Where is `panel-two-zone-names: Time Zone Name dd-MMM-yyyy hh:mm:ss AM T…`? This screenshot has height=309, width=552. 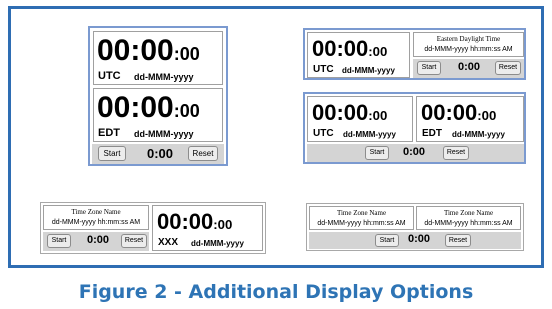 panel-two-zone-names: Time Zone Name dd-MMM-yyyy hh:mm:ss AM T… is located at coordinates (415, 227).